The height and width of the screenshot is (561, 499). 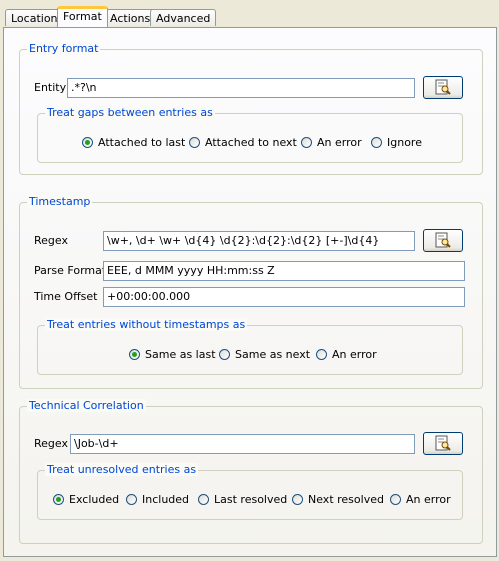 I want to click on entity-test-button, so click(x=443, y=87).